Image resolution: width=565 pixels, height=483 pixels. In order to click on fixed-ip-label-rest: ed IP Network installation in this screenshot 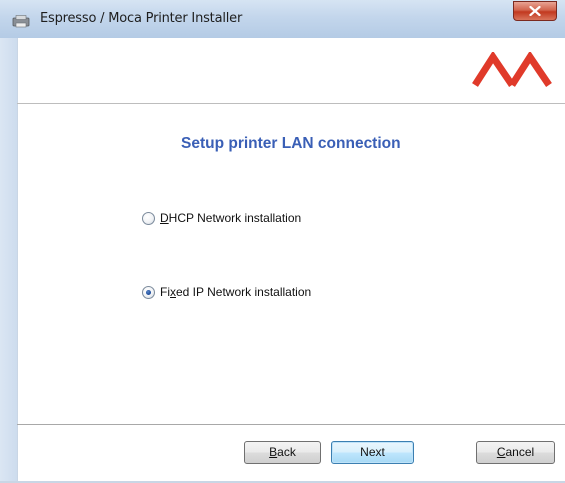, I will do `click(244, 292)`.